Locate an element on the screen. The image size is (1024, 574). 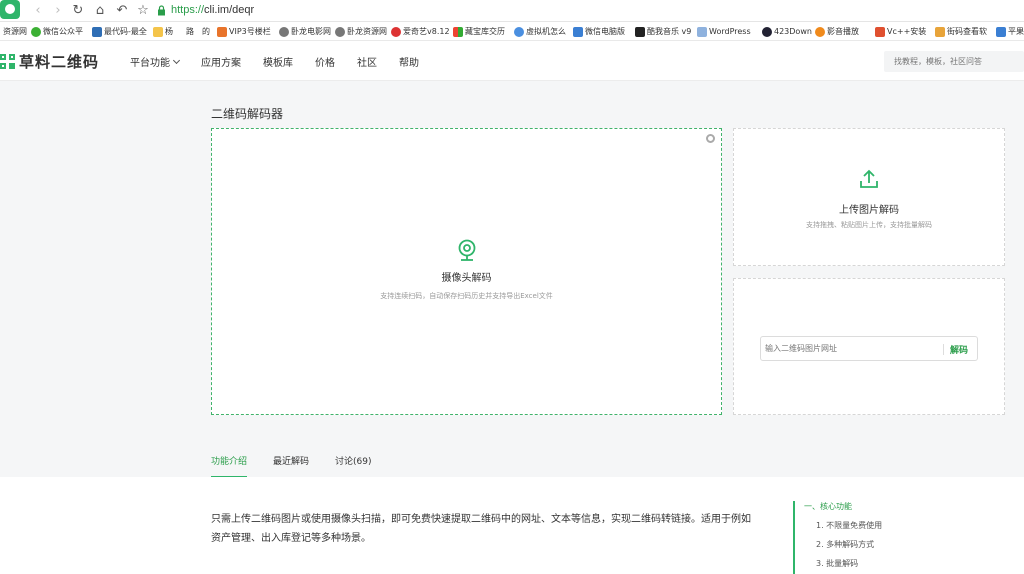
star-icon: ☆ is located at coordinates (143, 11).